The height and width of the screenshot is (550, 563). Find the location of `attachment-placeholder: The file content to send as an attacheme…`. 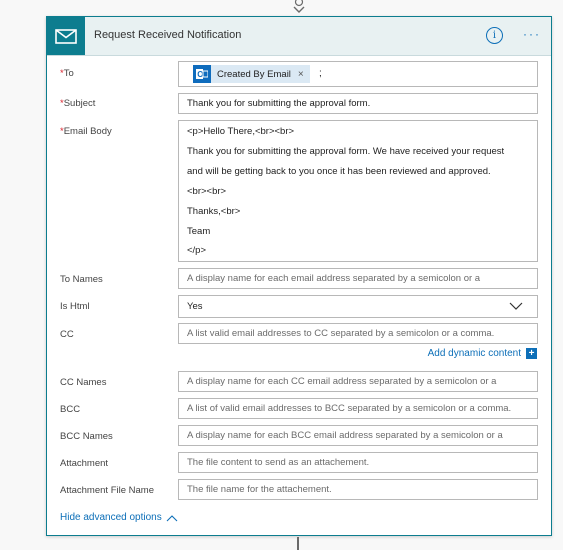

attachment-placeholder: The file content to send as an attacheme… is located at coordinates (278, 462).